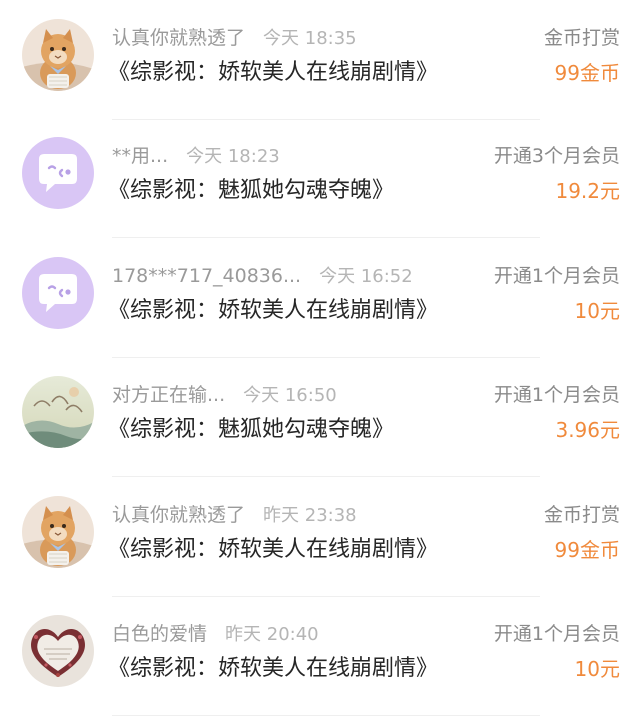  I want to click on gift-amount: 3.96元, so click(587, 430).